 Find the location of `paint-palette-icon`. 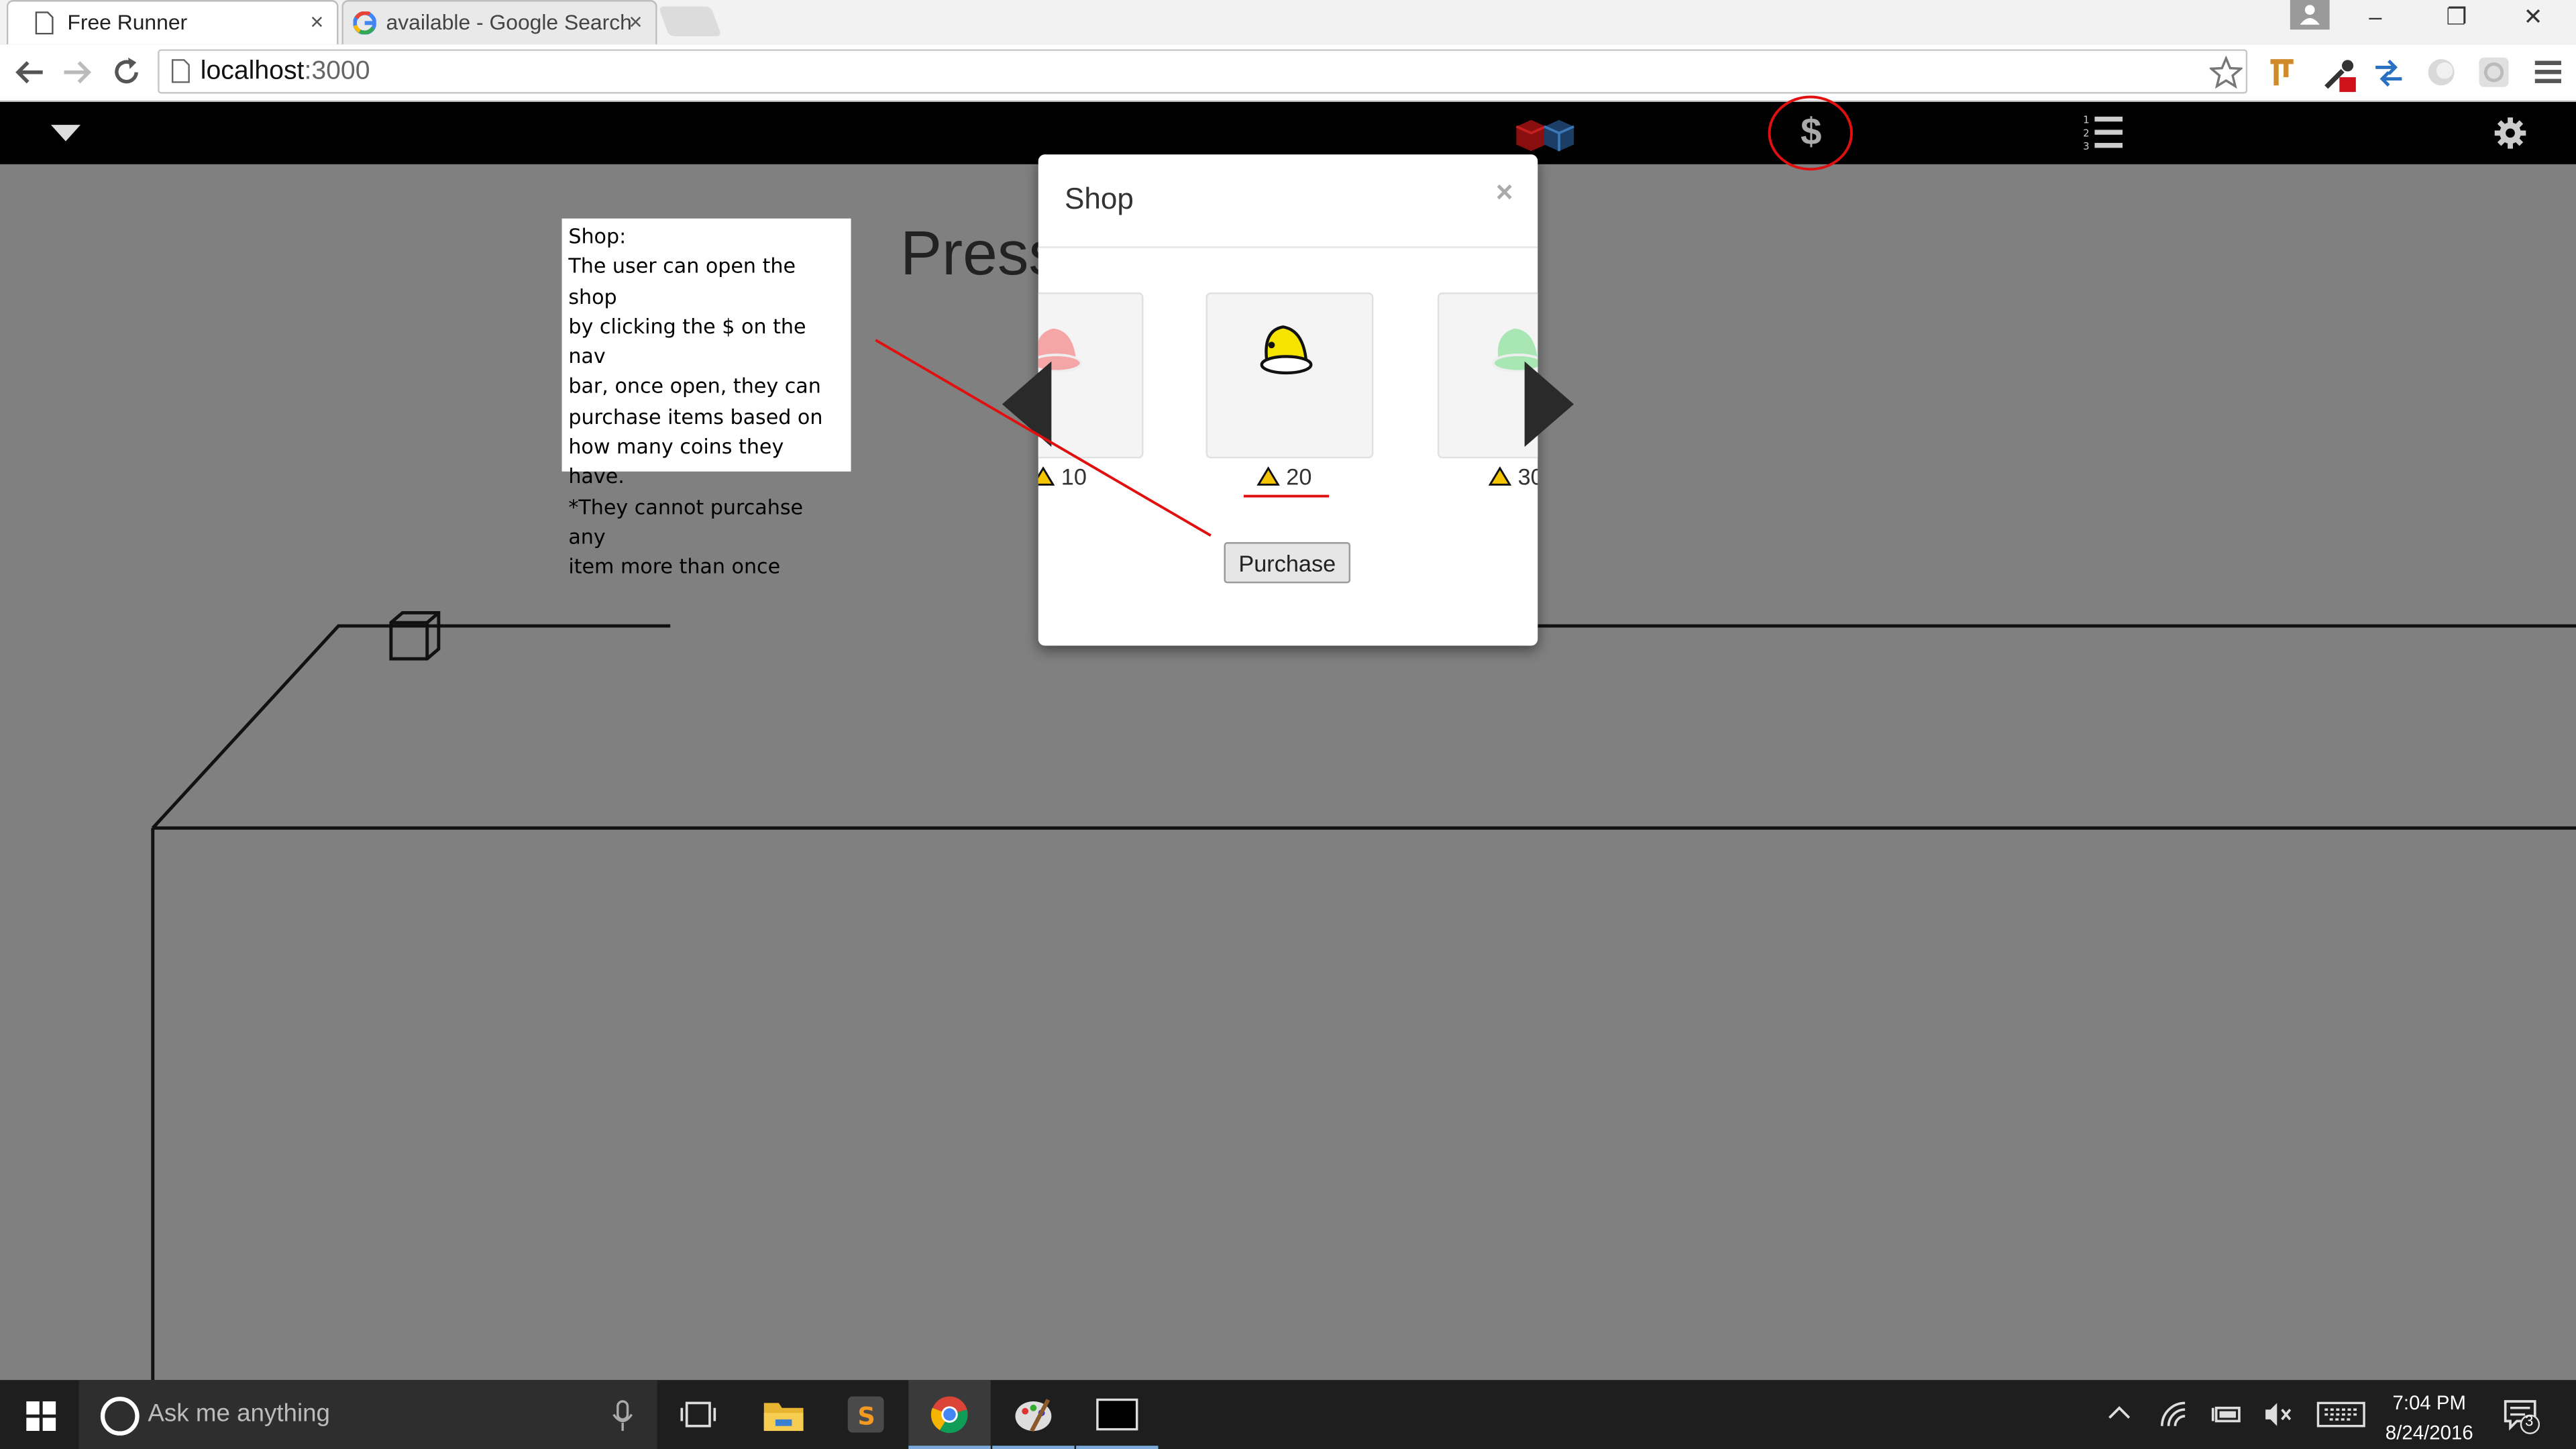

paint-palette-icon is located at coordinates (1033, 1415).